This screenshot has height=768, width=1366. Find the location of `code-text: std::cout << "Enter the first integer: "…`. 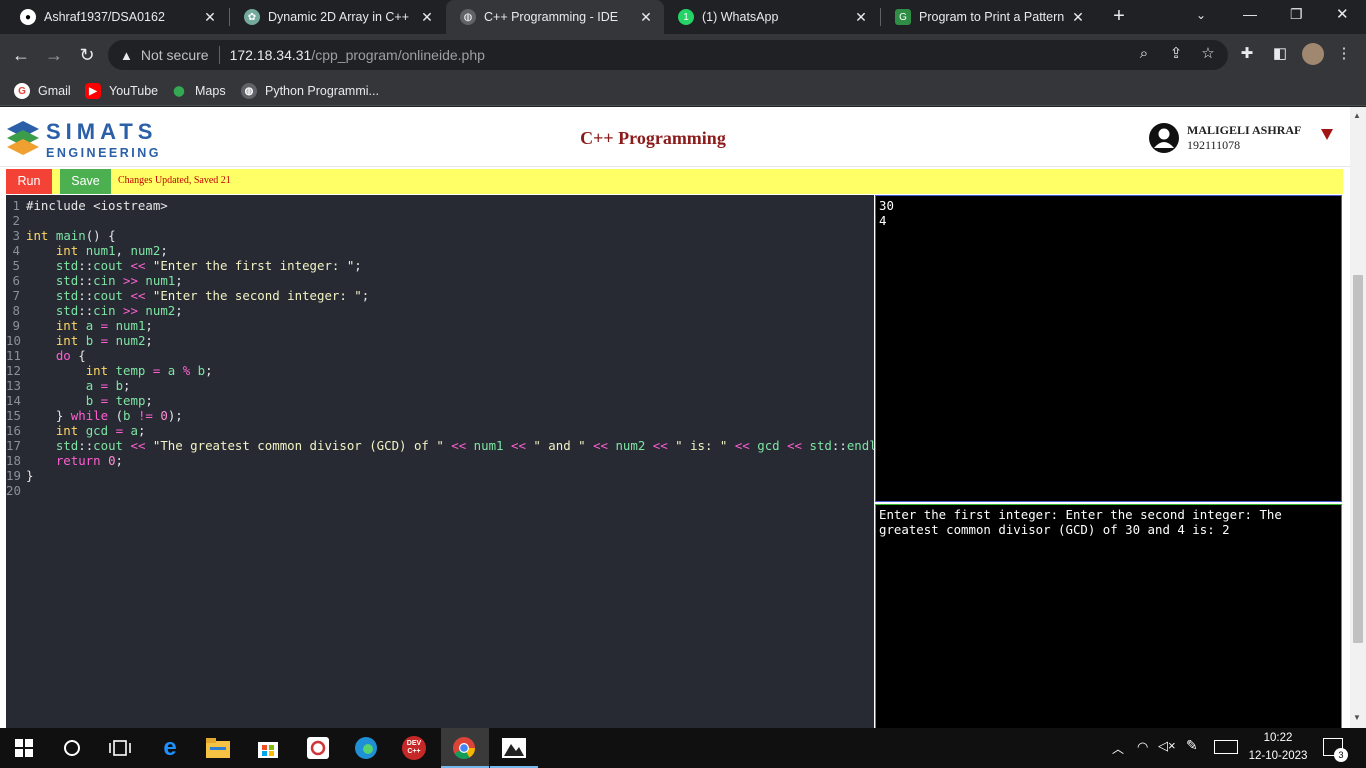

code-text: std::cout << "Enter the first integer: "… is located at coordinates (194, 265).